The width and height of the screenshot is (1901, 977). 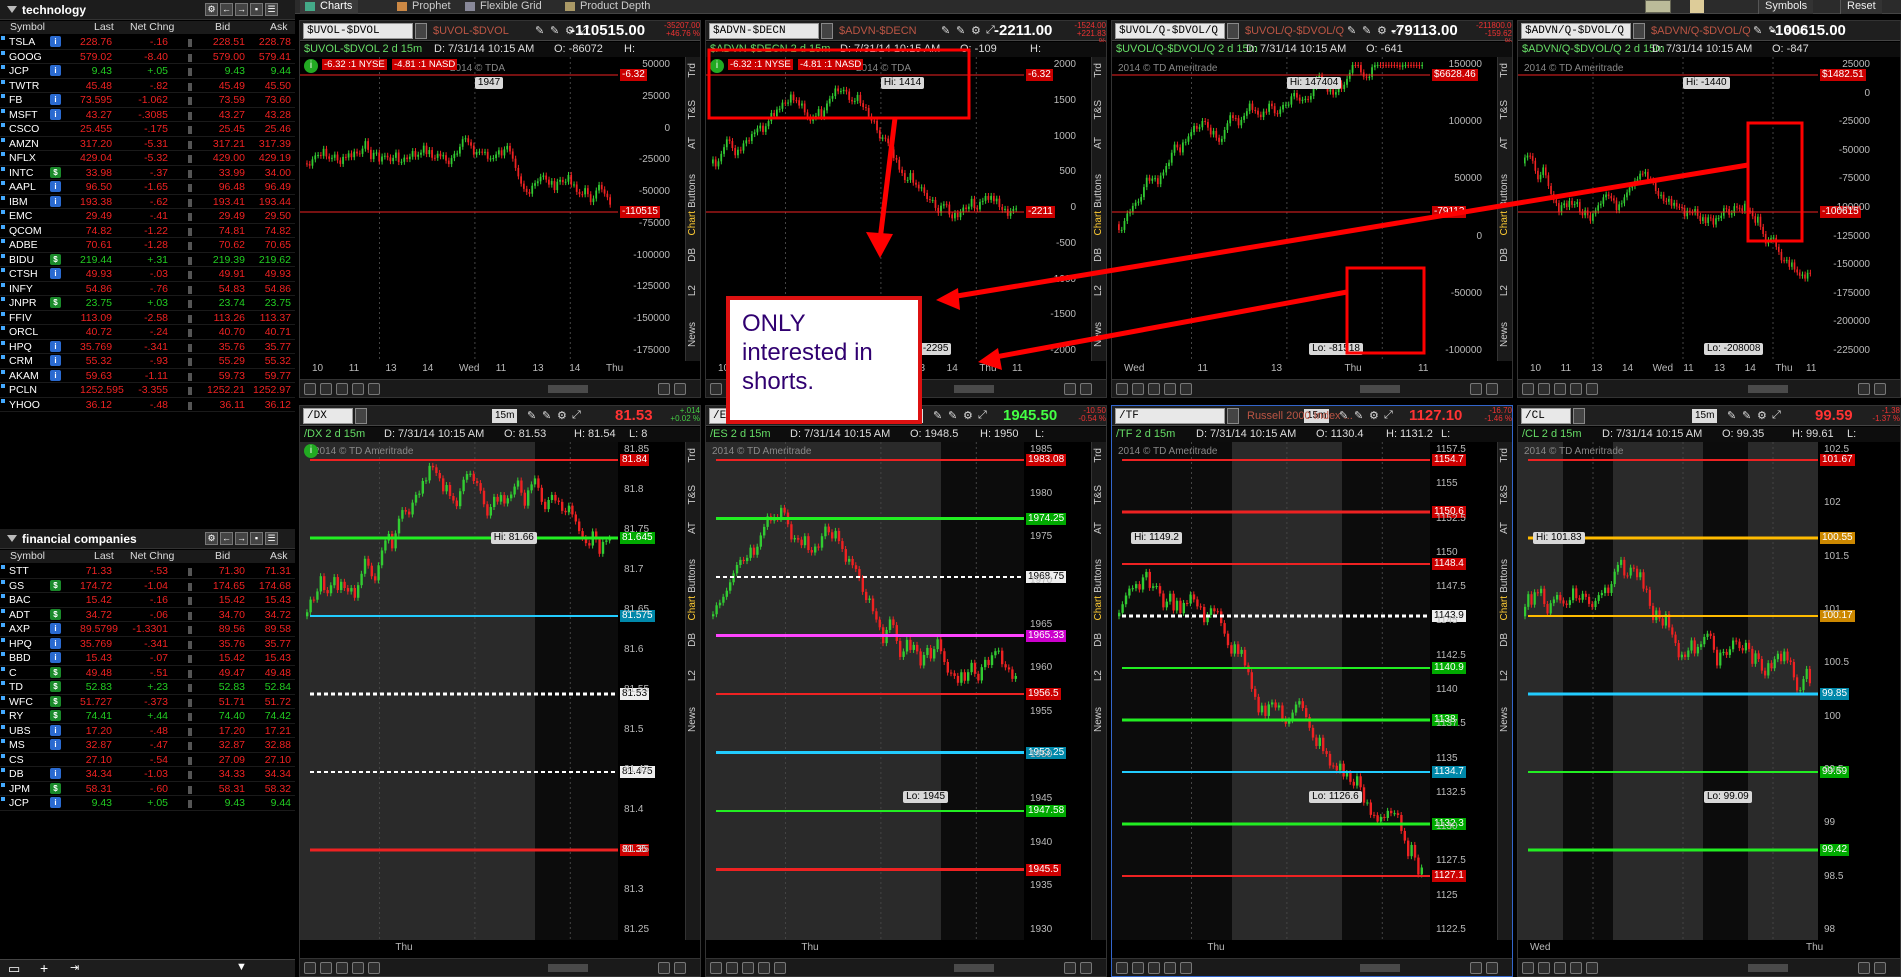 I want to click on annotation-box-advnq, so click(x=1775, y=182).